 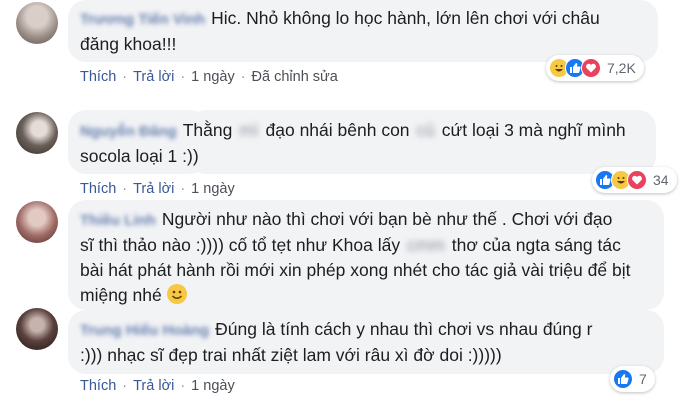 I want to click on reaction-count: 7, so click(x=643, y=379).